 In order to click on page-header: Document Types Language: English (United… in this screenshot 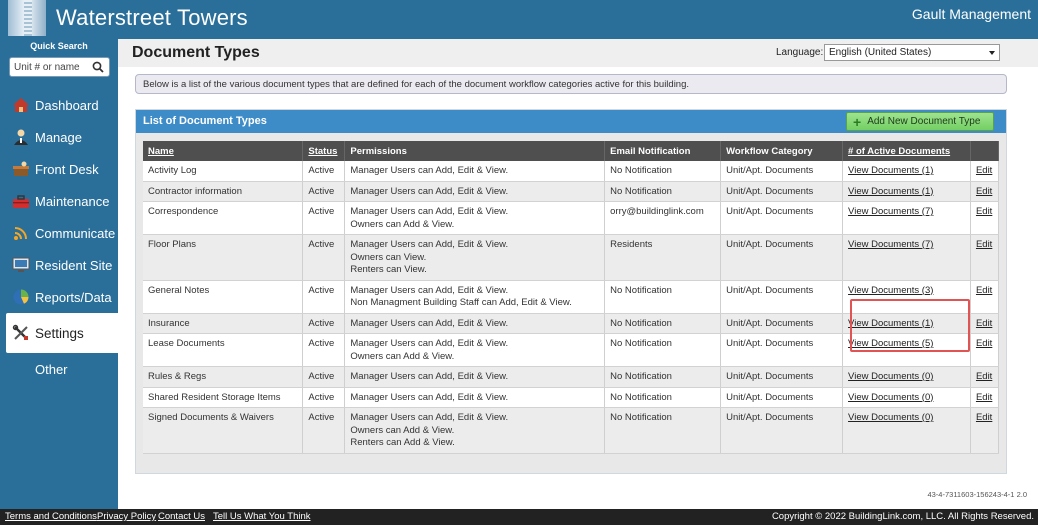, I will do `click(578, 53)`.